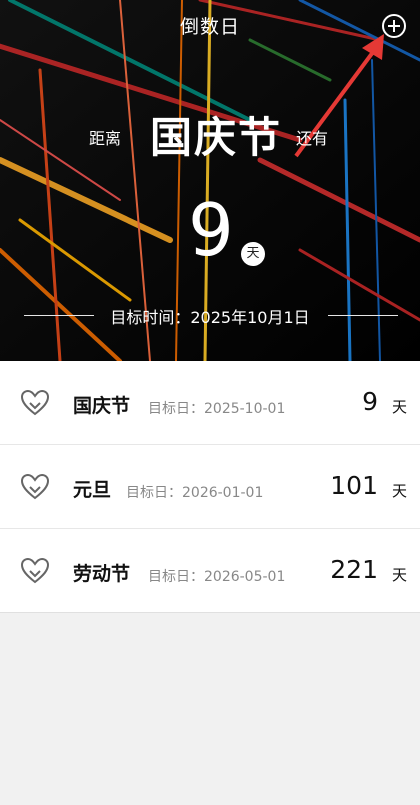  Describe the element at coordinates (216, 137) in the screenshot. I see `hero-event-name: 国庆节` at that location.